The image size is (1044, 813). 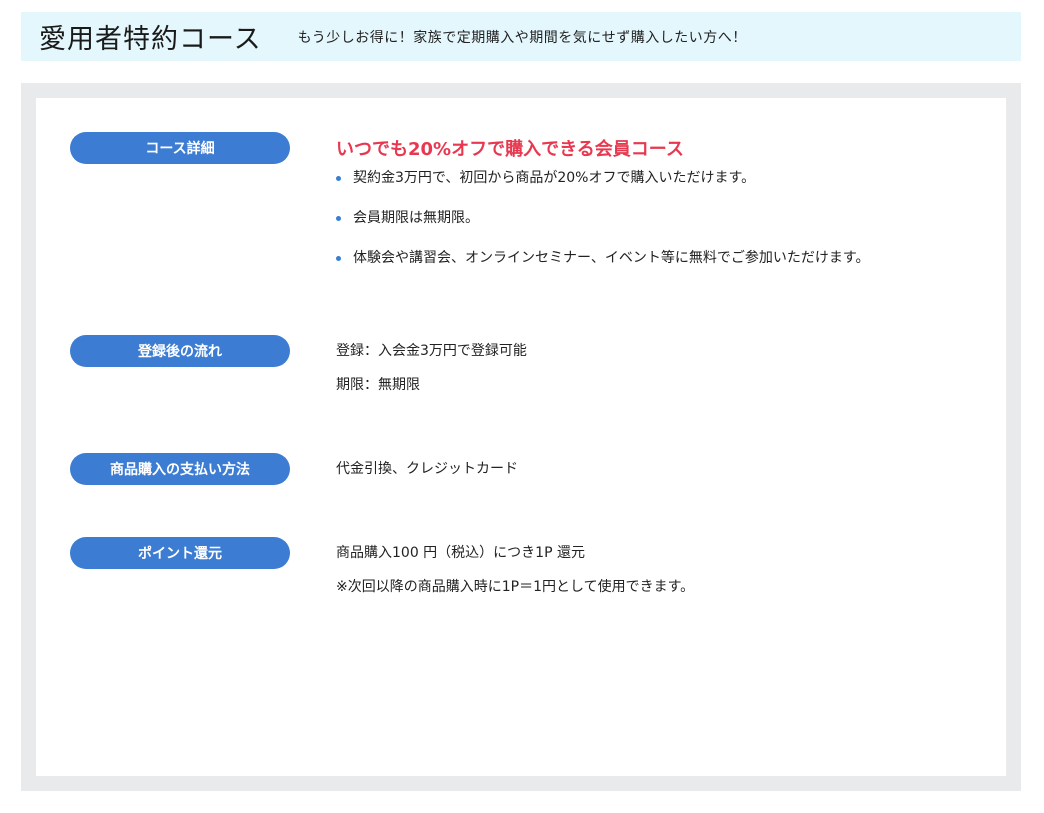 I want to click on payment-method-label: 商品購入の支払い方法, so click(x=180, y=469).